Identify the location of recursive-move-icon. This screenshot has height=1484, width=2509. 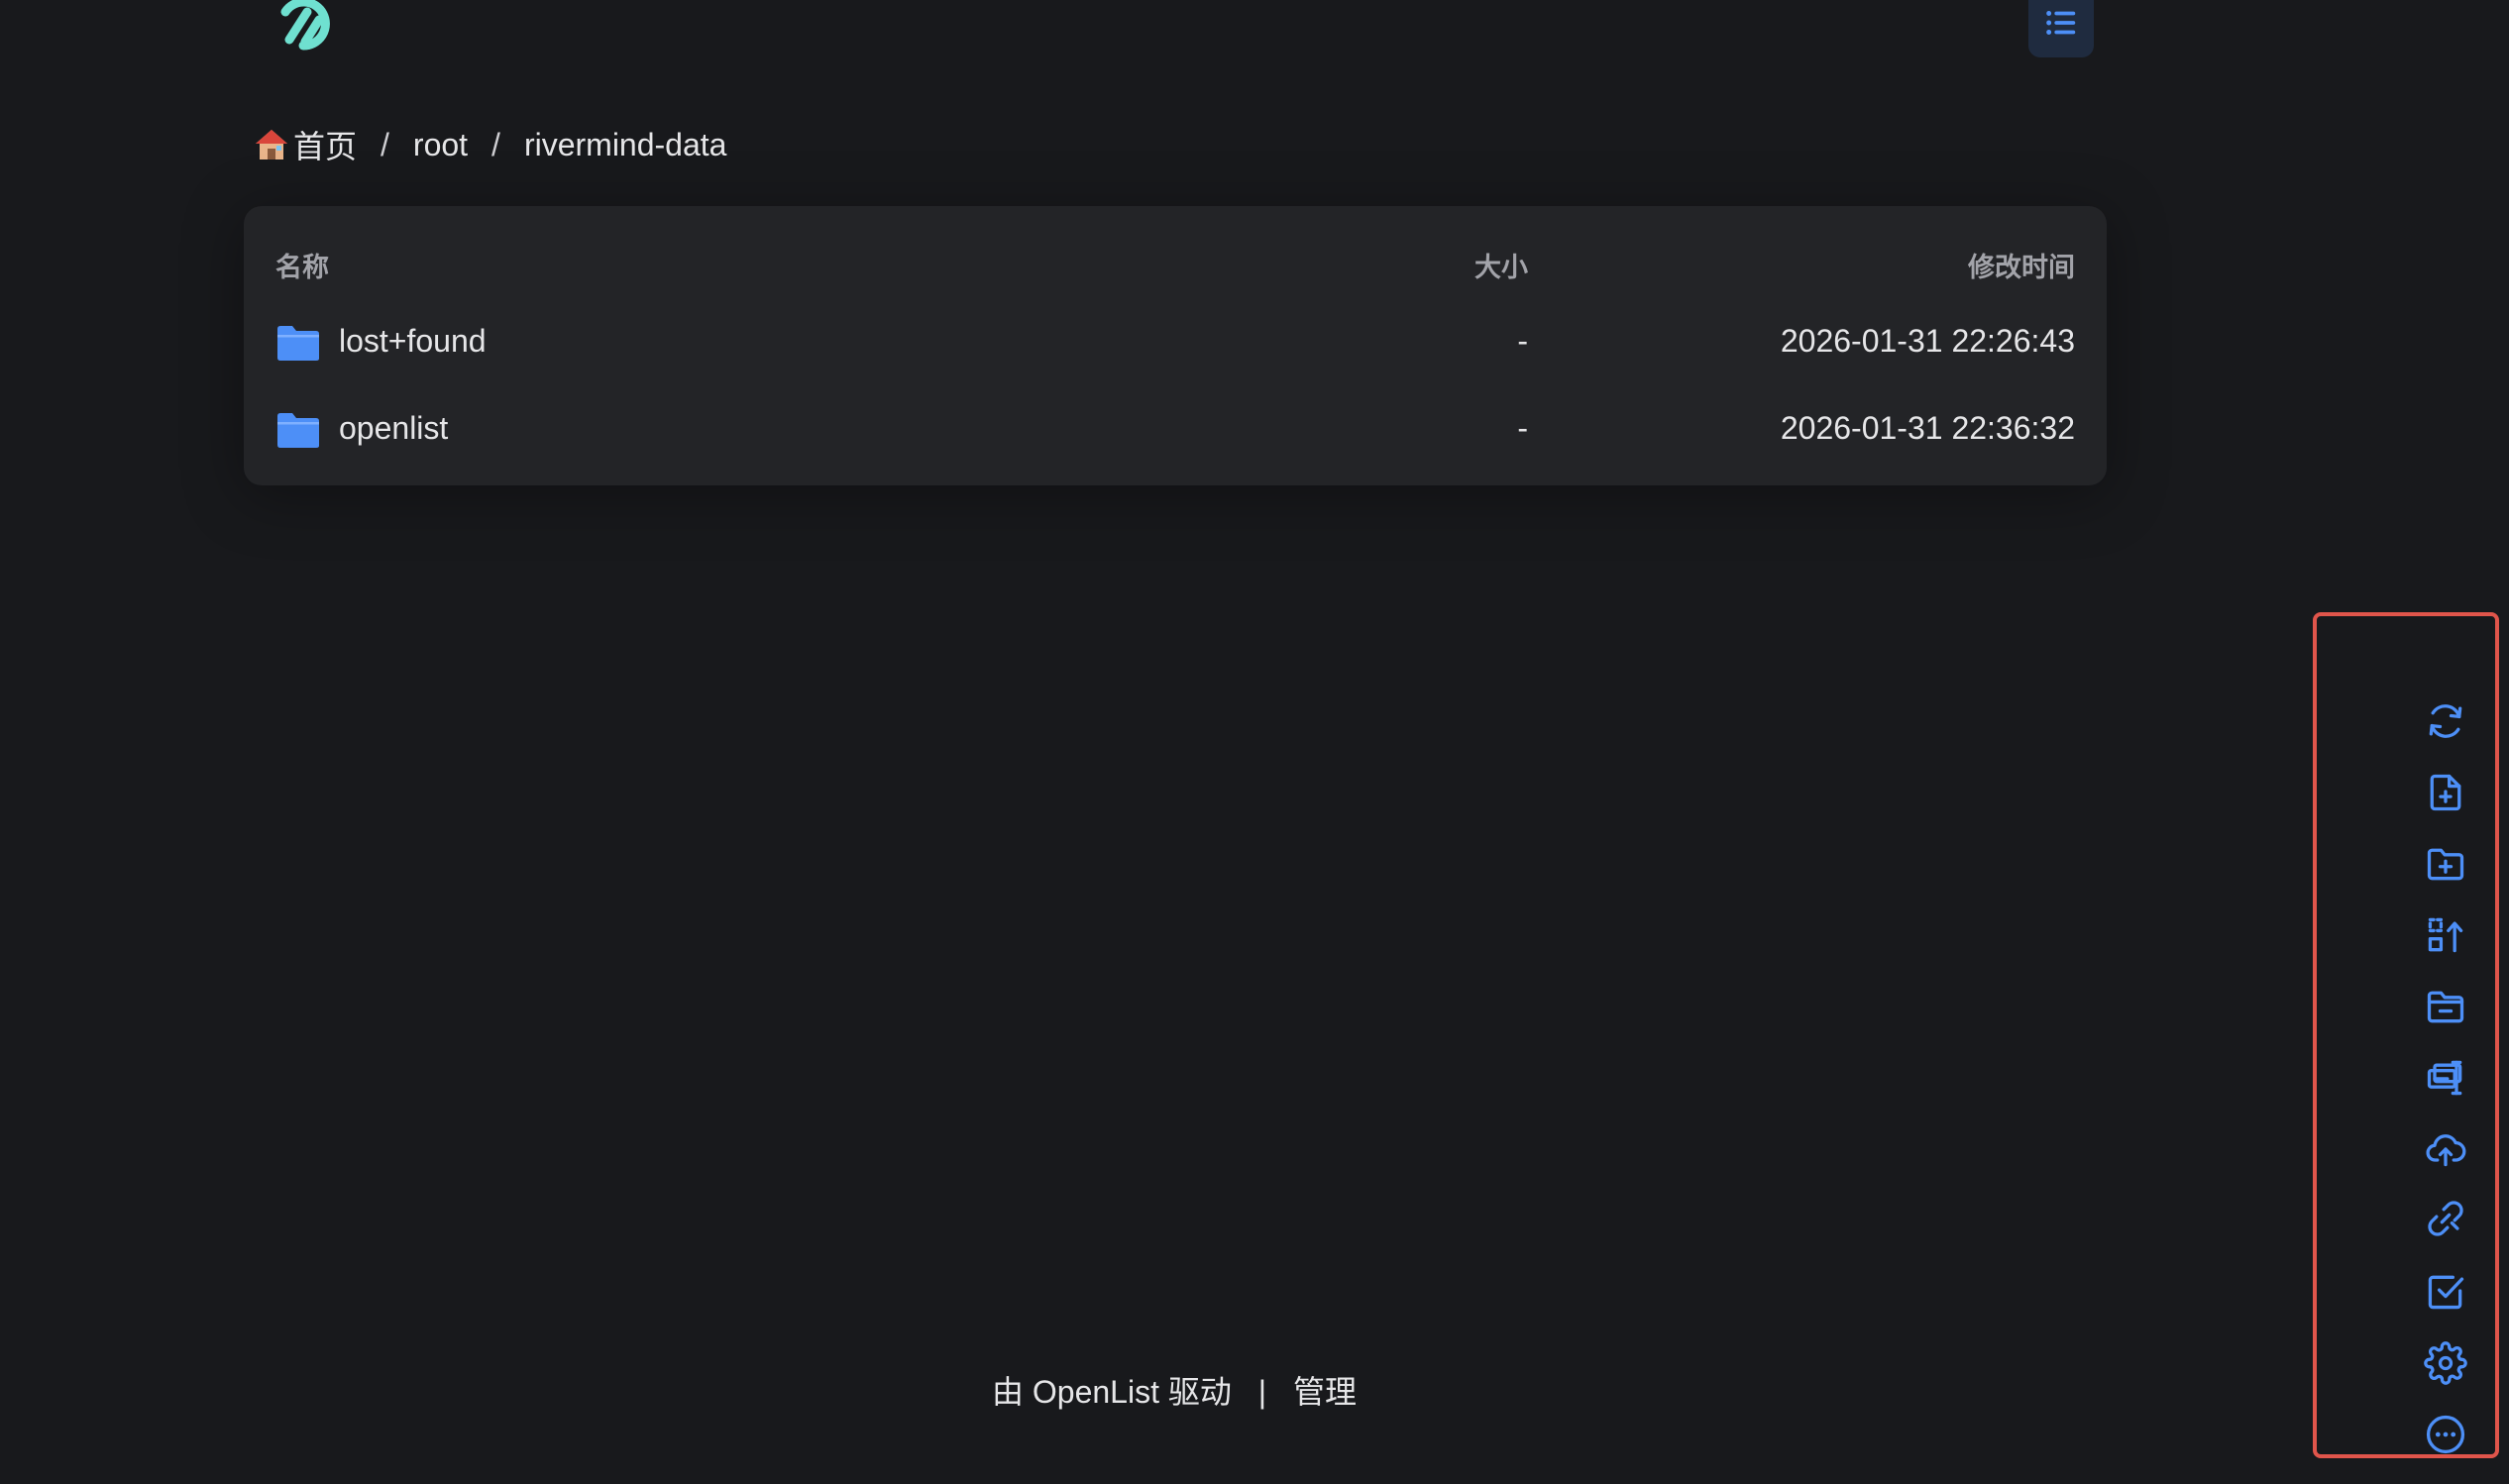
(2446, 935).